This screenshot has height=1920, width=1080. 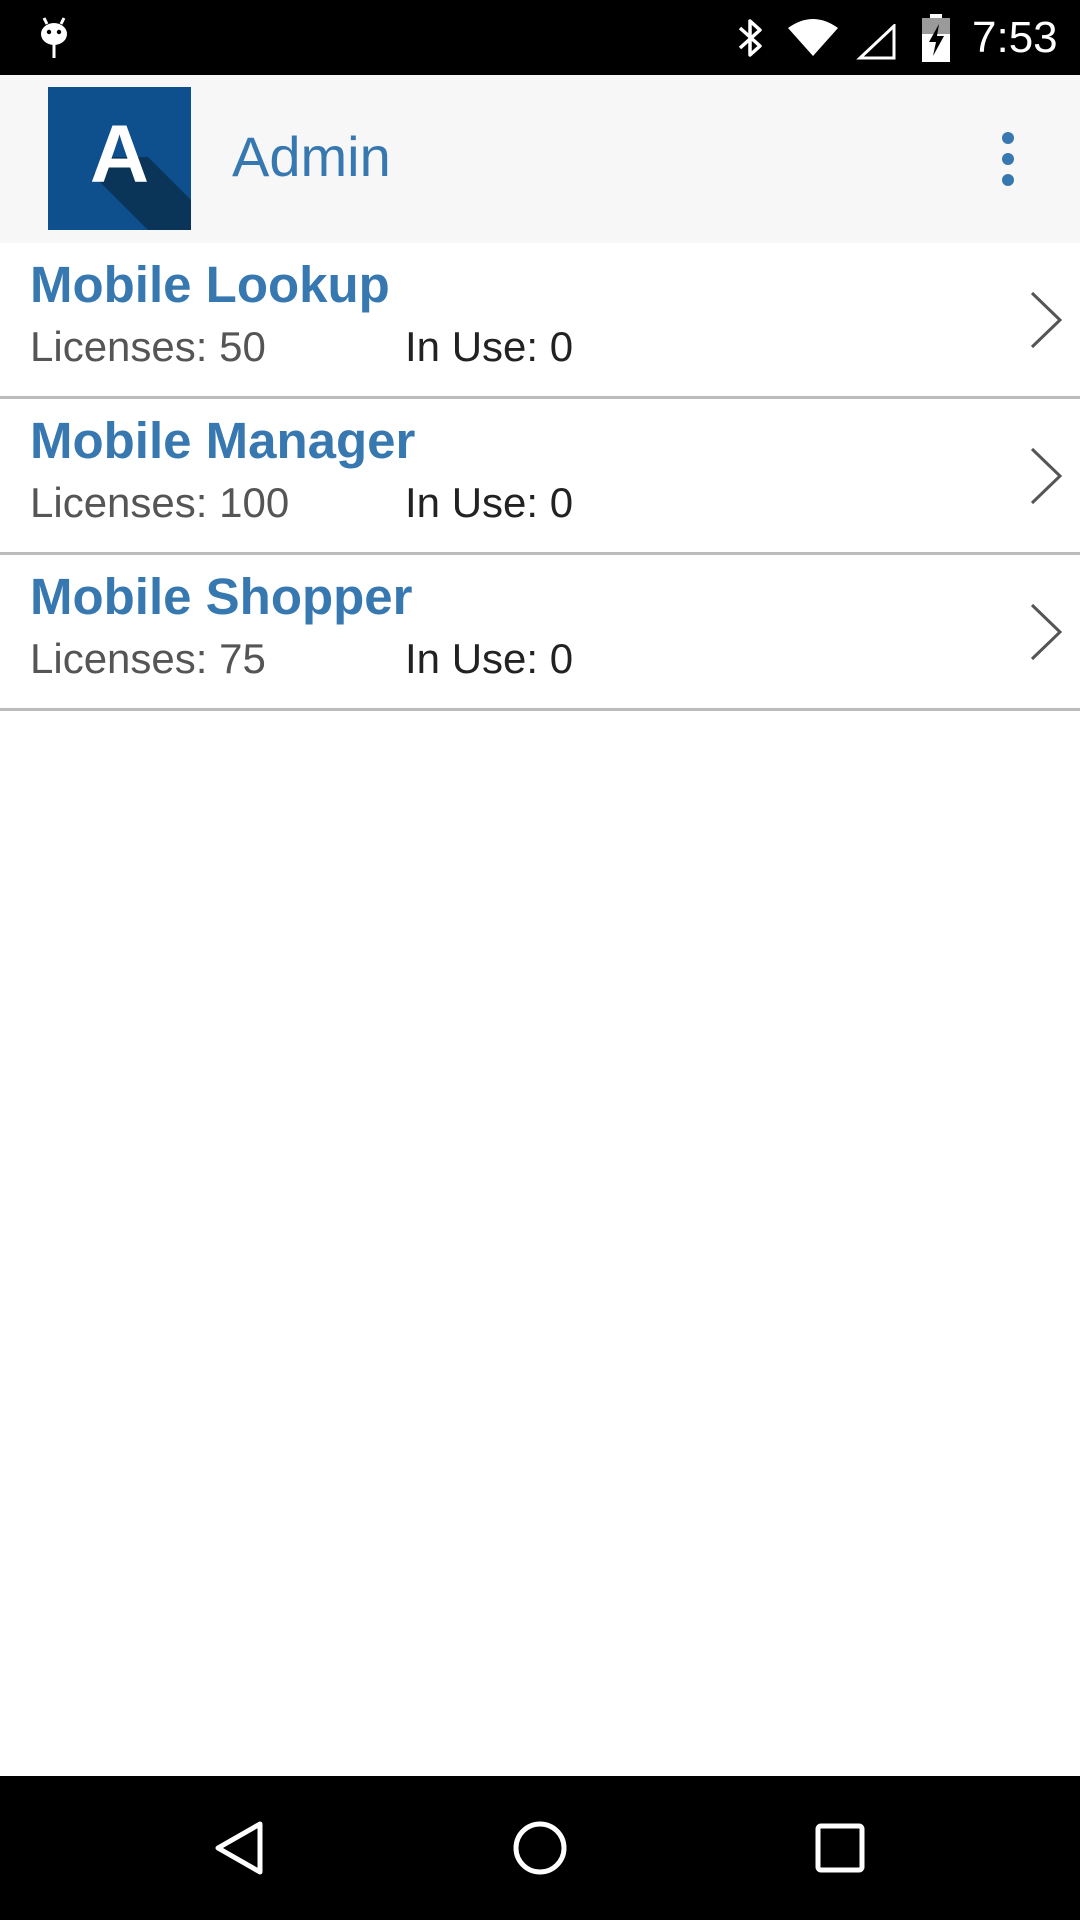 I want to click on battery-charging-icon, so click(x=936, y=38).